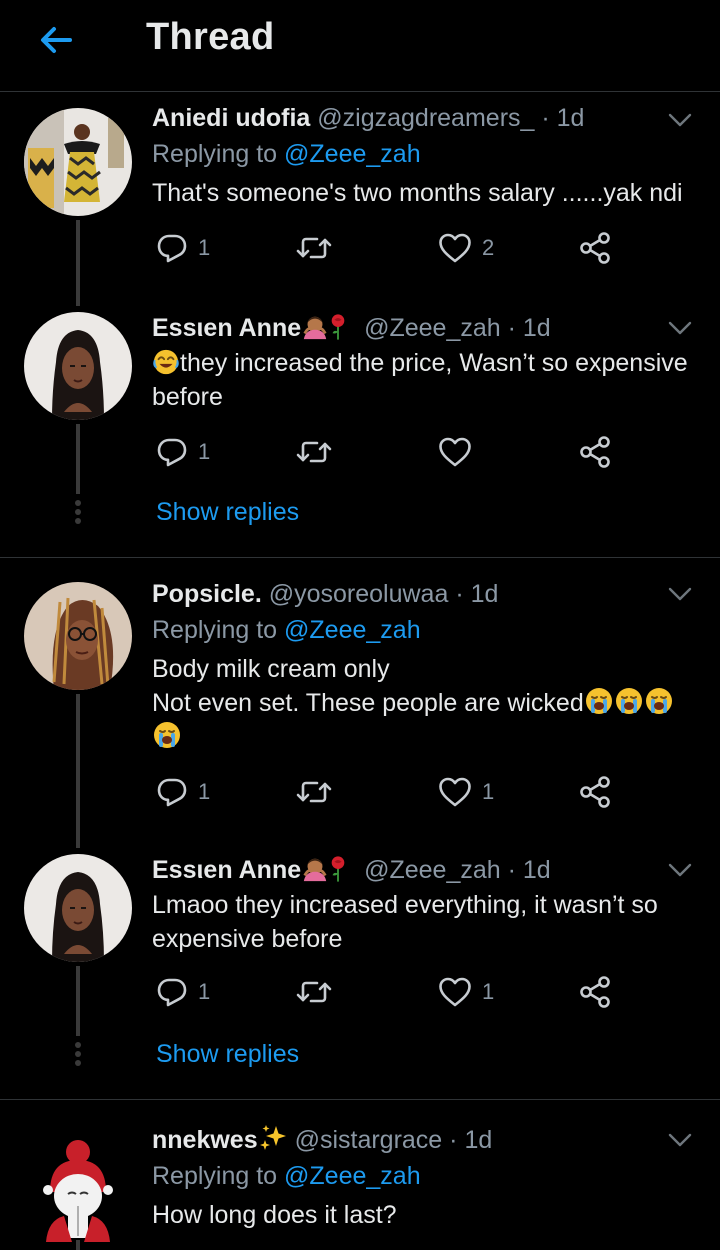 The height and width of the screenshot is (1250, 720). What do you see at coordinates (387, 452) in the screenshot?
I see `tweet-actions: 1` at bounding box center [387, 452].